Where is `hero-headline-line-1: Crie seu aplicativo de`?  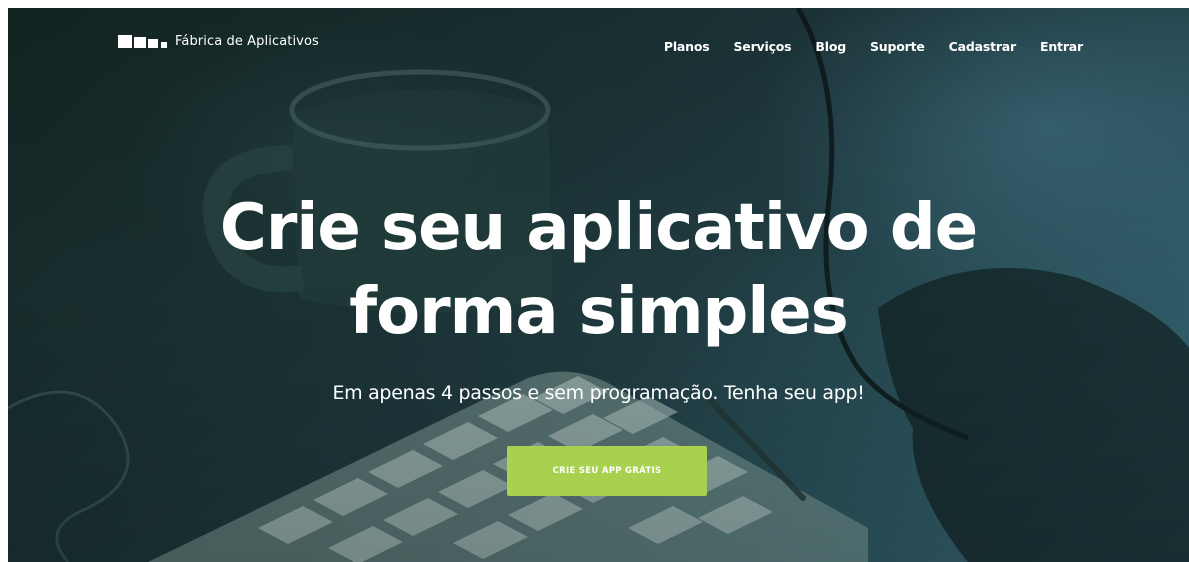 hero-headline-line-1: Crie seu aplicativo de is located at coordinates (598, 228).